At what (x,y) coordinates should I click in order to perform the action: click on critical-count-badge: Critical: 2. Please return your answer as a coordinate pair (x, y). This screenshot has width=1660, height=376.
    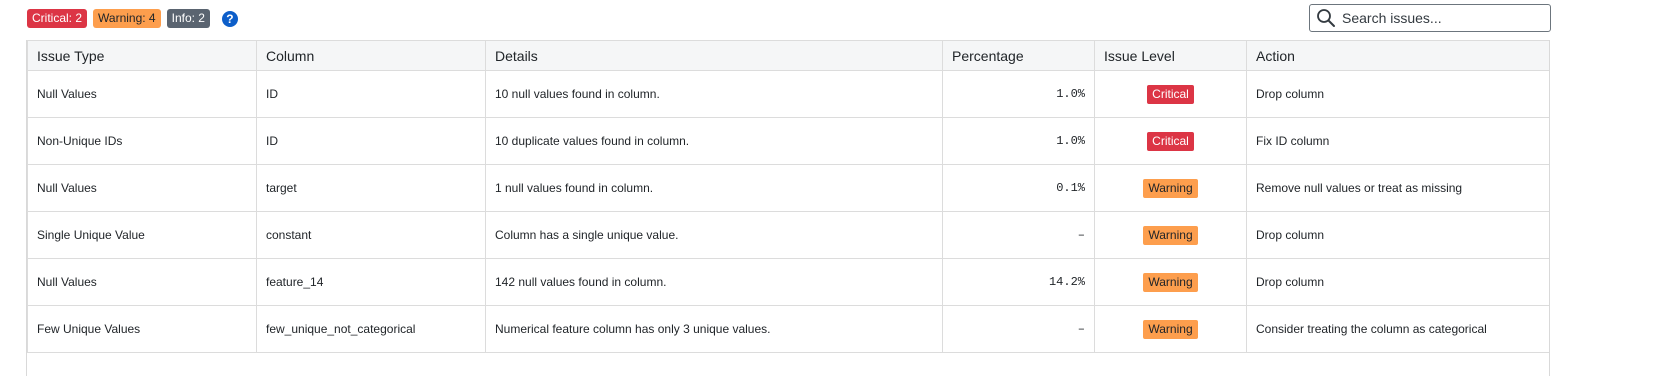
    Looking at the image, I should click on (57, 18).